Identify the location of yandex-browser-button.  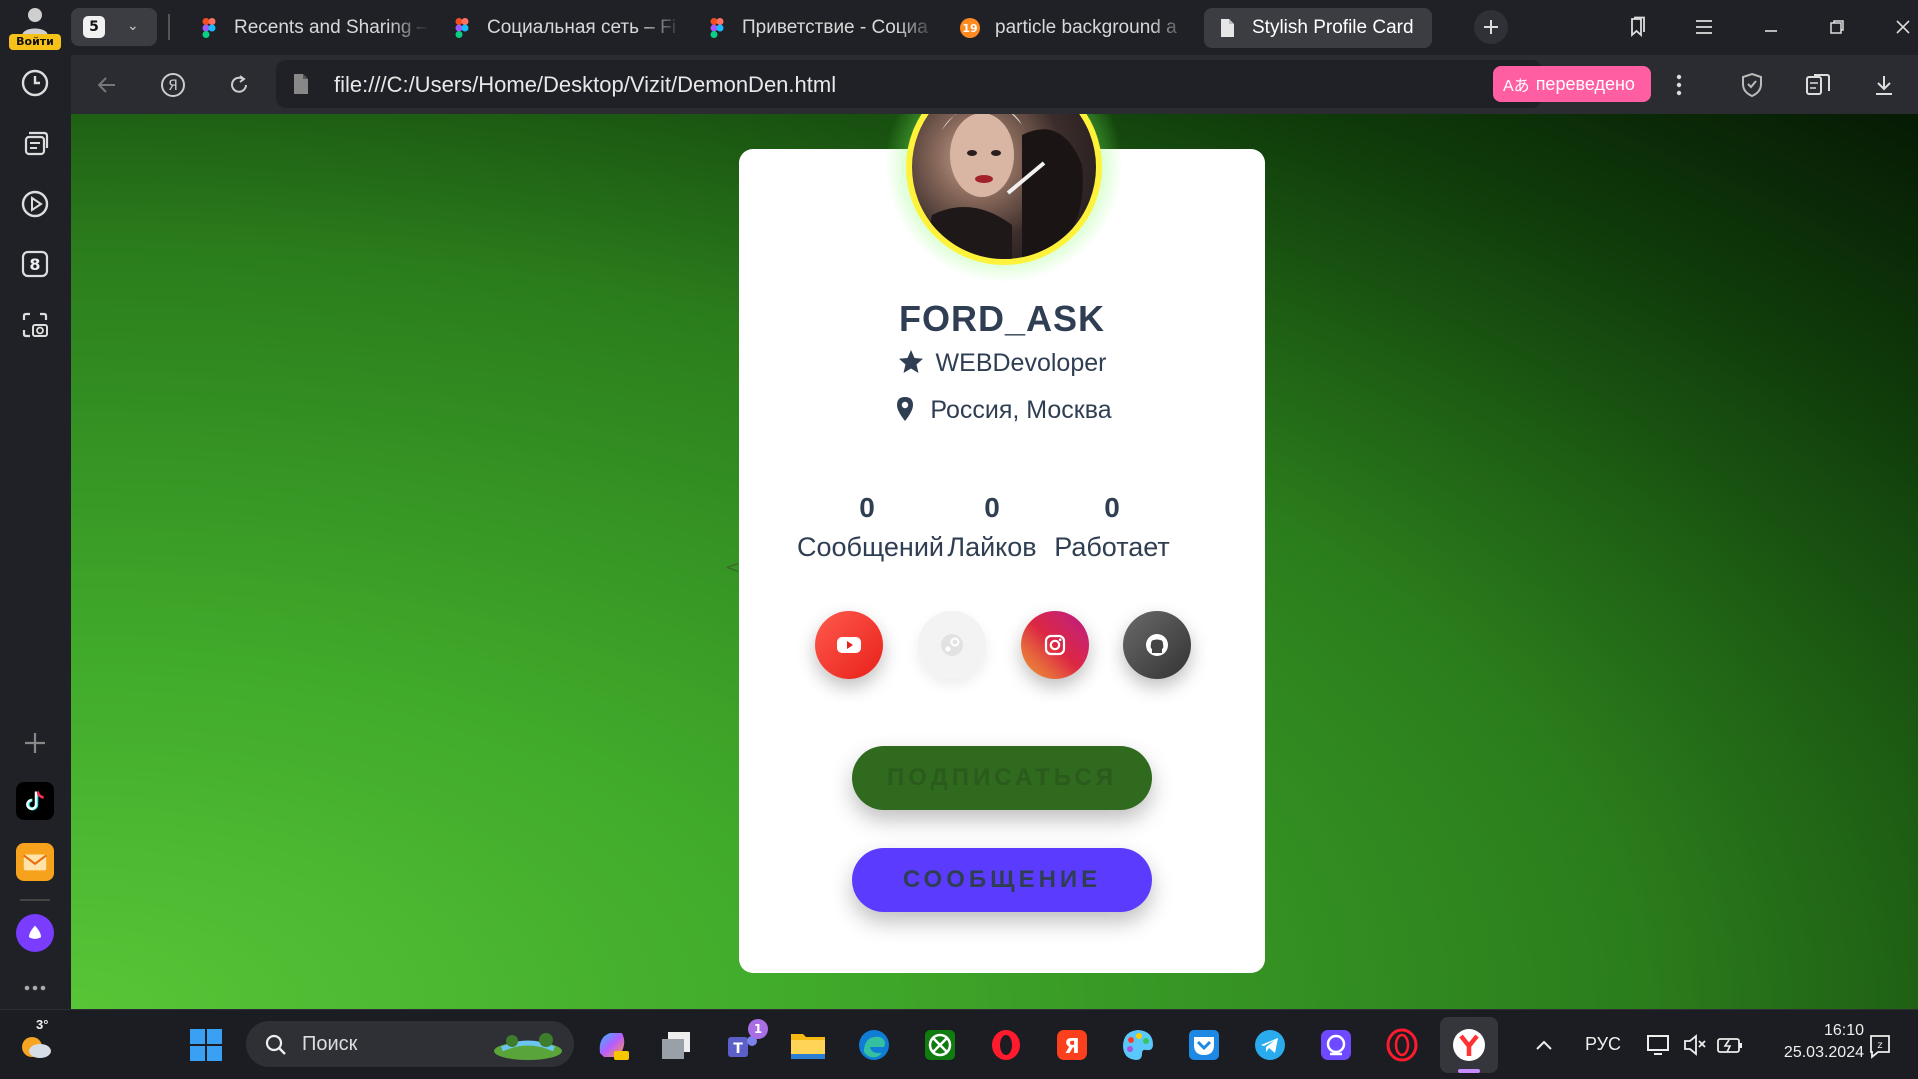
(1469, 1045).